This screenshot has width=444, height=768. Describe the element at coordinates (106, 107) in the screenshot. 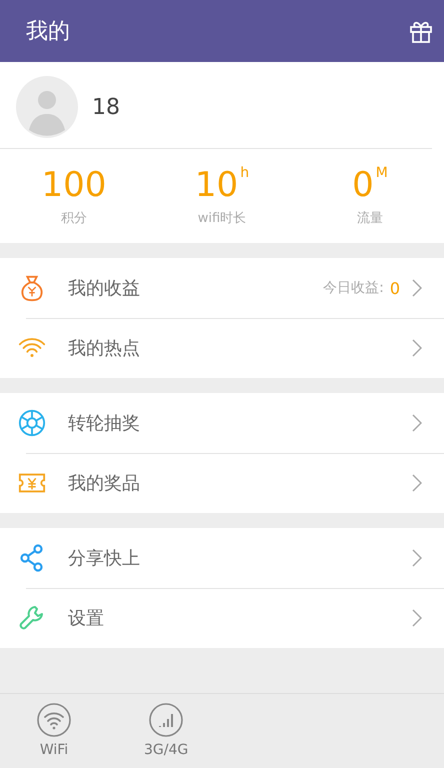

I see `phone-number: 18` at that location.